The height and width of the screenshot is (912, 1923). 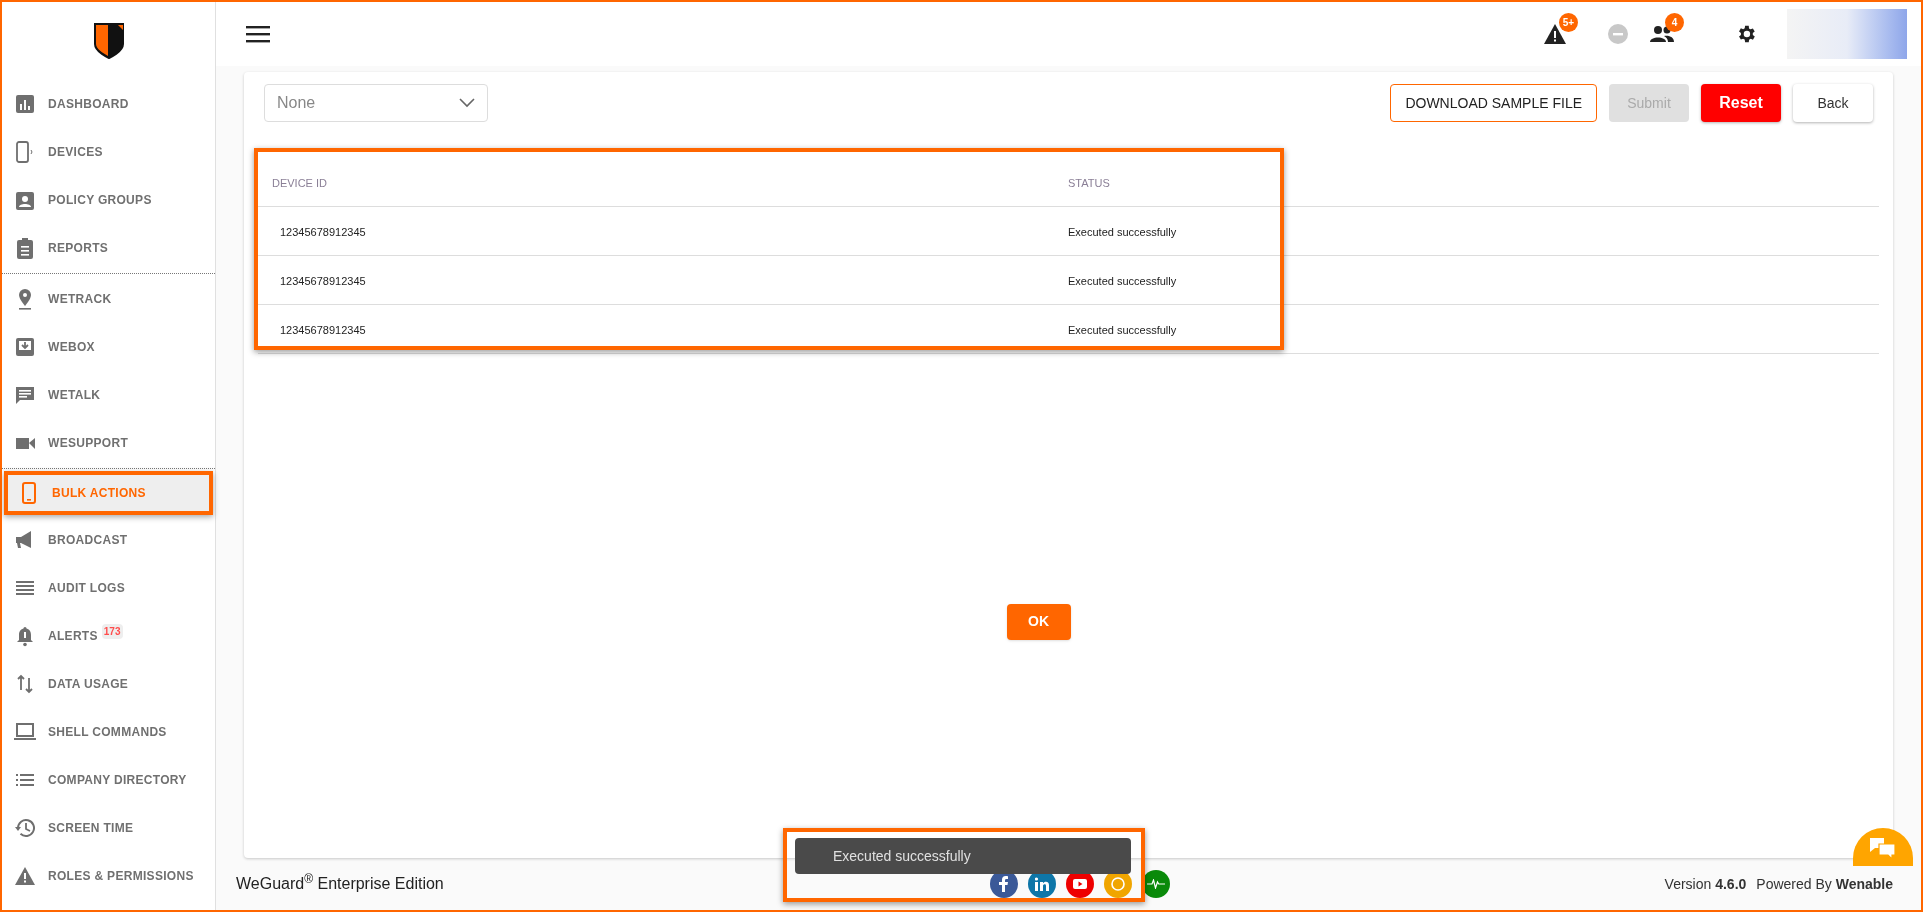 What do you see at coordinates (108, 493) in the screenshot?
I see `sidebar-item: BULK ACTIONS` at bounding box center [108, 493].